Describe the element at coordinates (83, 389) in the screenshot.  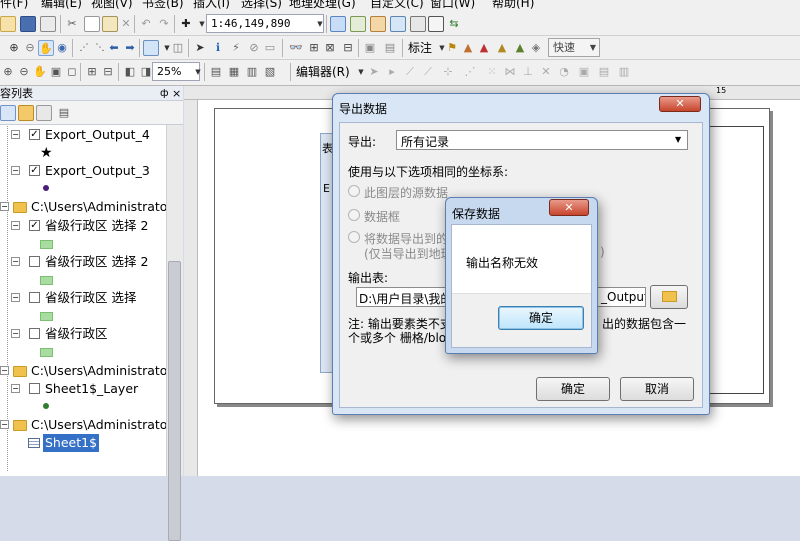
I see `layer-sheet1-layer: − Sheet1$_Layer` at that location.